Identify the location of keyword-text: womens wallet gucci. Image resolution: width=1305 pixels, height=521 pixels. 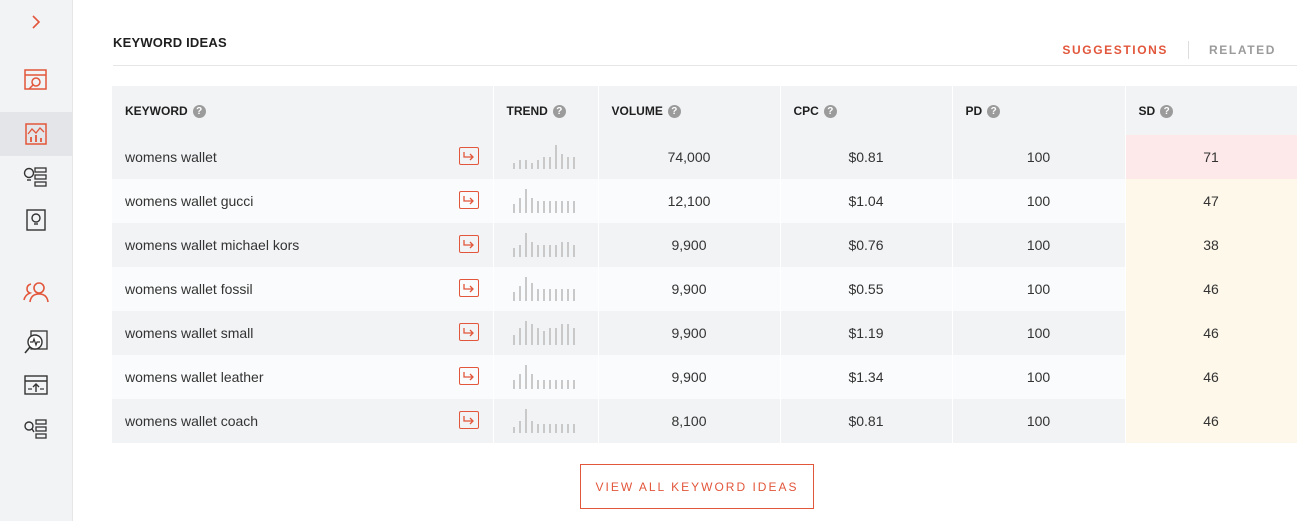
(189, 201).